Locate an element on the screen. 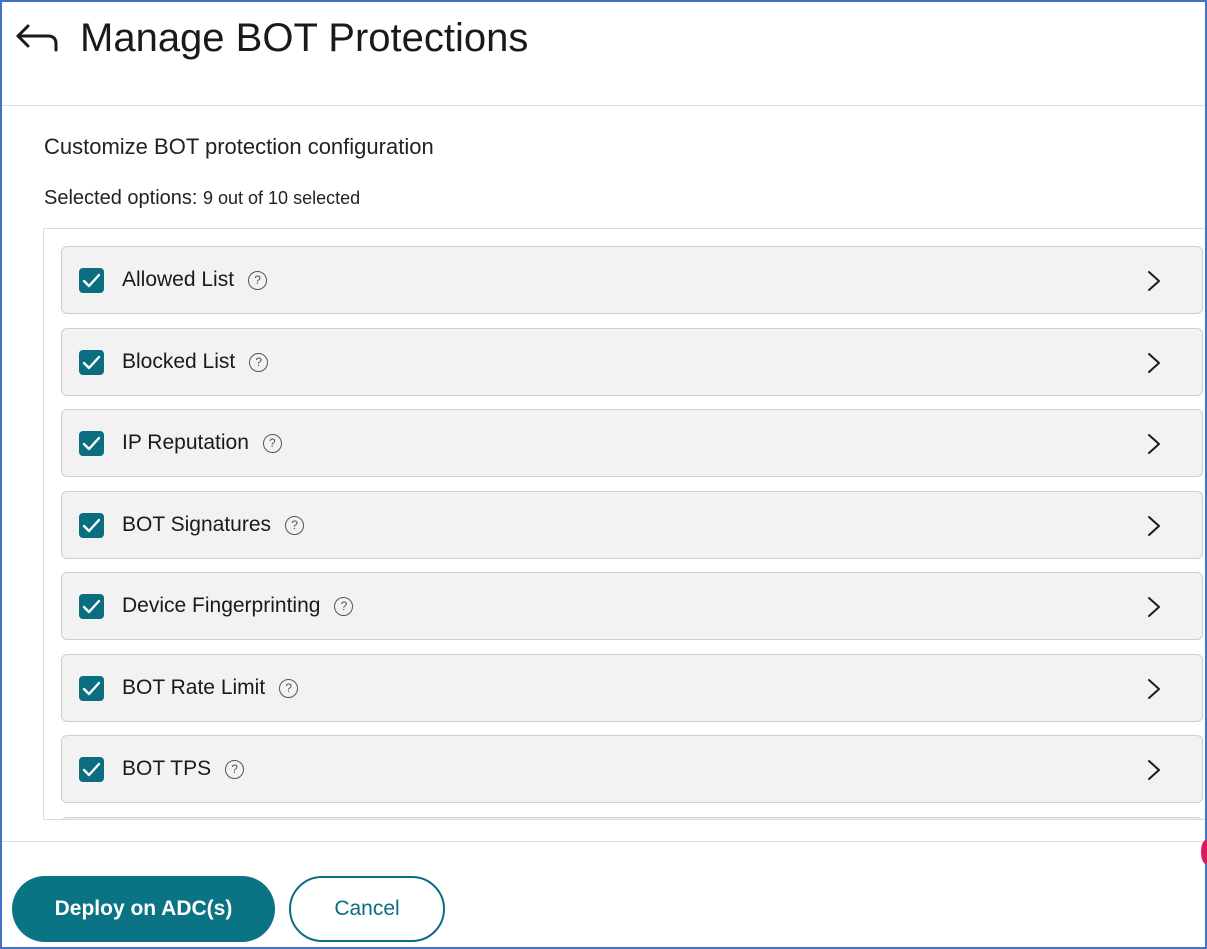 The height and width of the screenshot is (949, 1207). protection-label: BOT Signatures? is located at coordinates (213, 525).